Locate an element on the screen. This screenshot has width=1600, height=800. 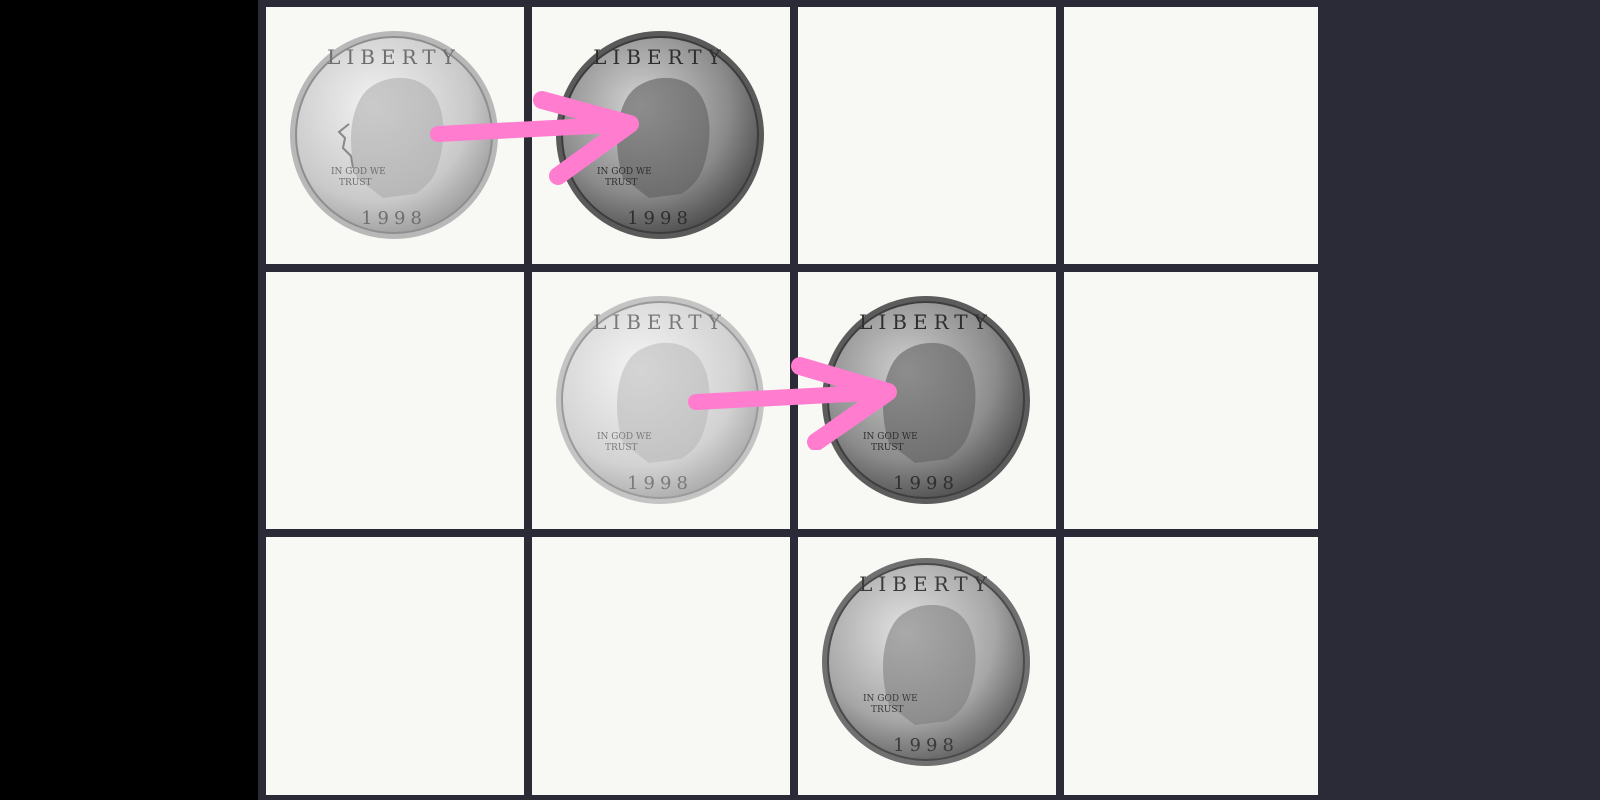
quarter-coin-medium: LIBERTY IN GOD WE TRUST 1998 is located at coordinates (926, 662).